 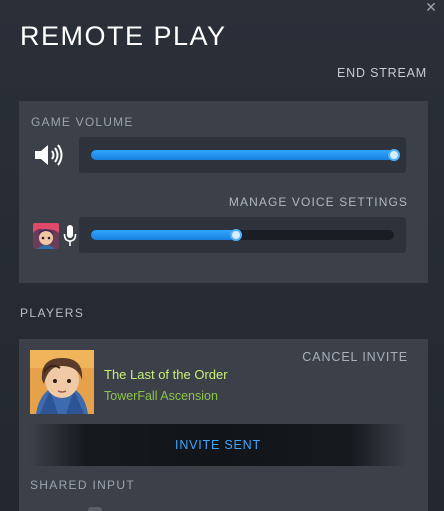 I want to click on players-section-label: PLAYERS, so click(x=52, y=313).